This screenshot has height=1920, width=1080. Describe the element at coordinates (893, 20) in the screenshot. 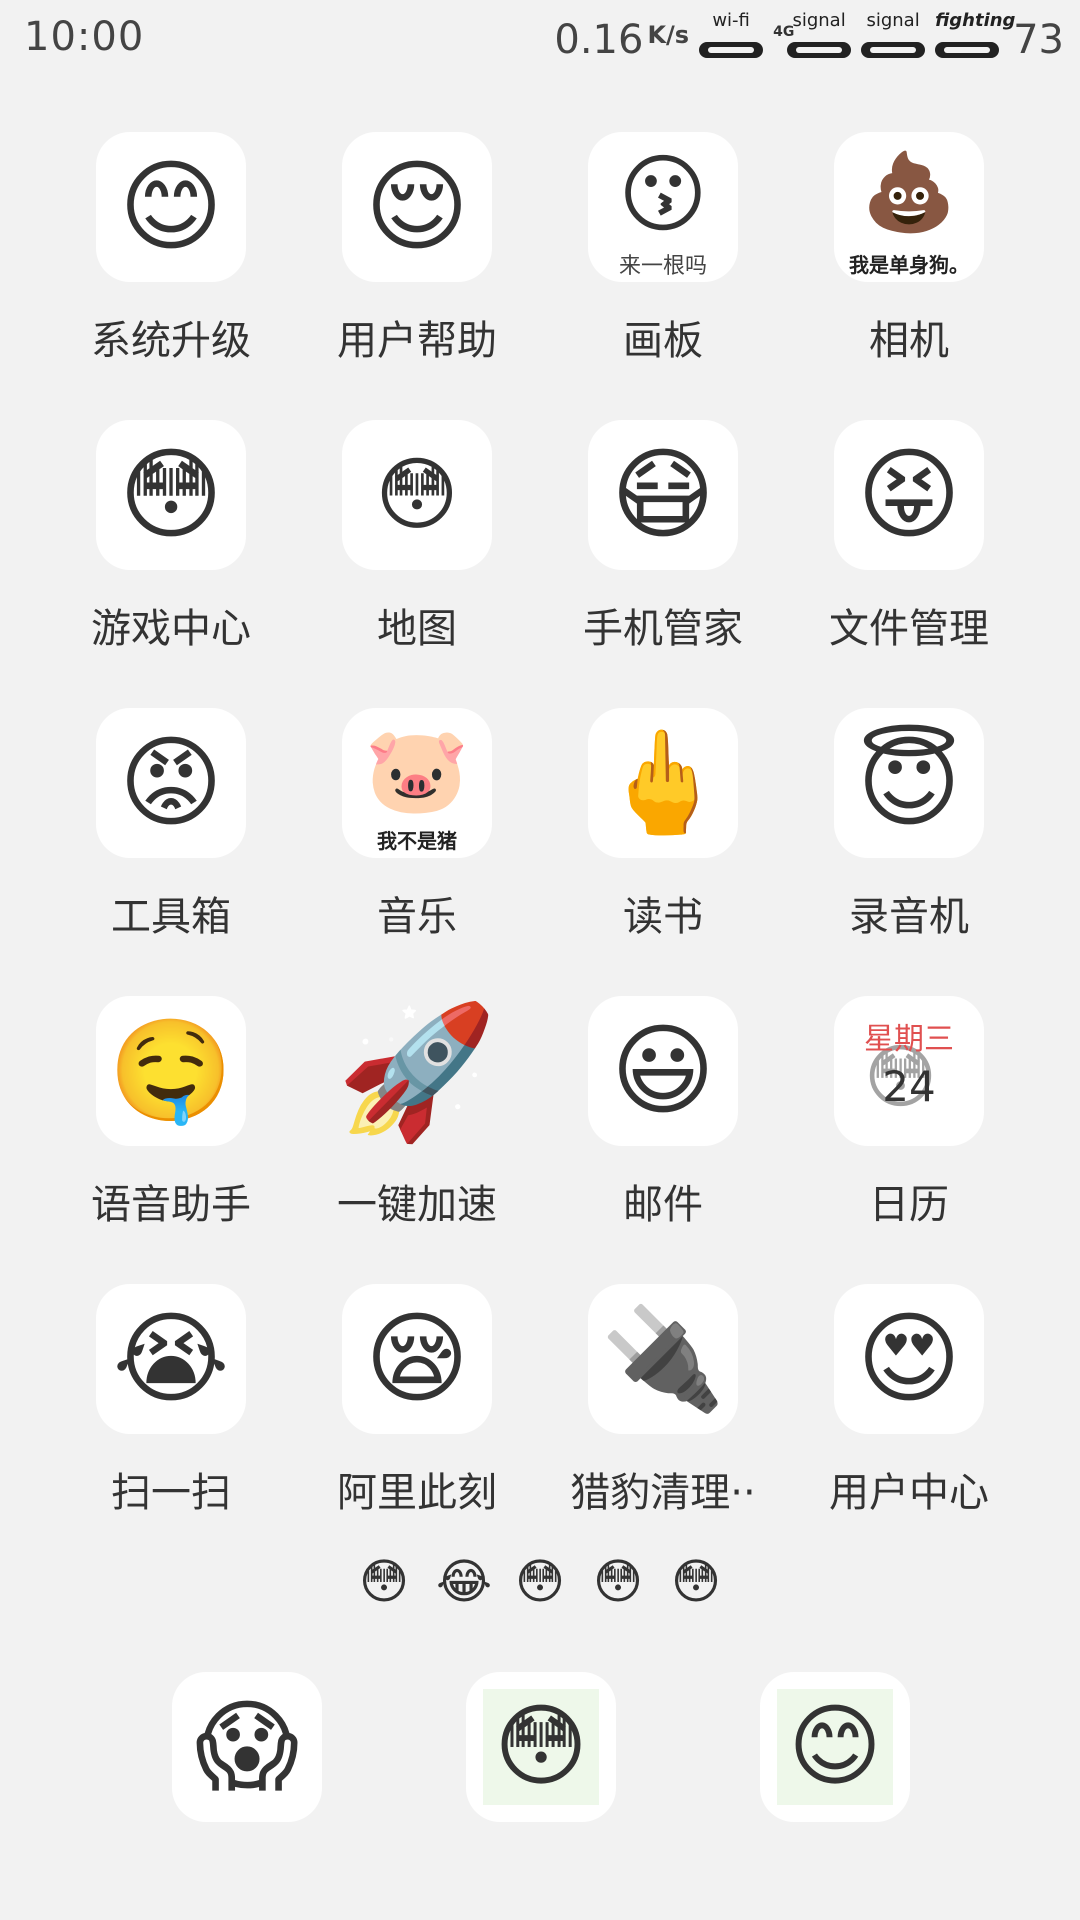

I see `signal-label-2: signal` at that location.